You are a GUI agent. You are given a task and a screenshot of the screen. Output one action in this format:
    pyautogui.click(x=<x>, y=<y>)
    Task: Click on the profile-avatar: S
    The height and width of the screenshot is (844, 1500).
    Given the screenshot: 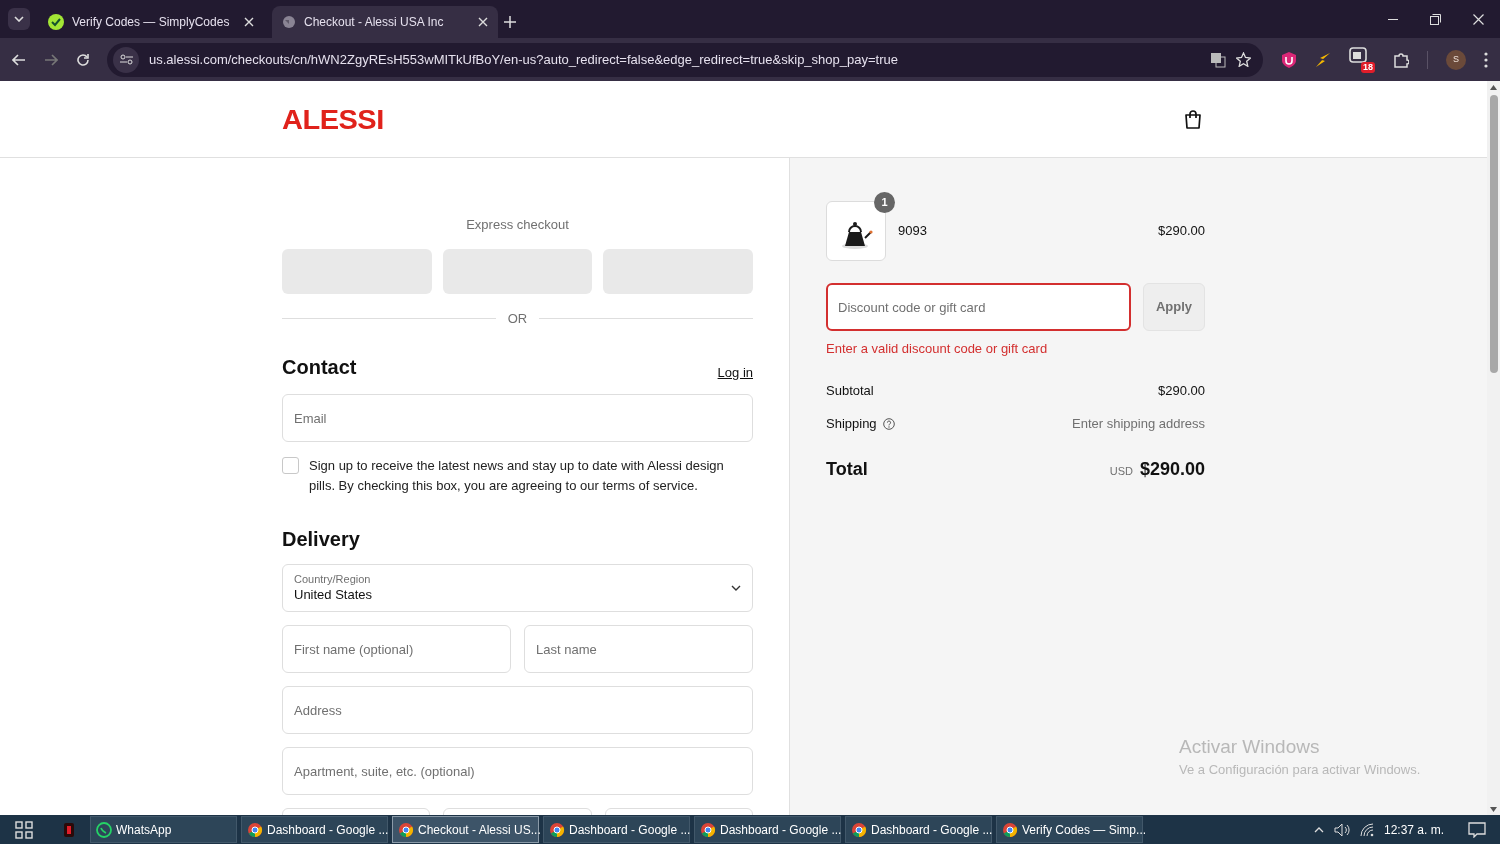 What is the action you would take?
    pyautogui.click(x=1456, y=59)
    